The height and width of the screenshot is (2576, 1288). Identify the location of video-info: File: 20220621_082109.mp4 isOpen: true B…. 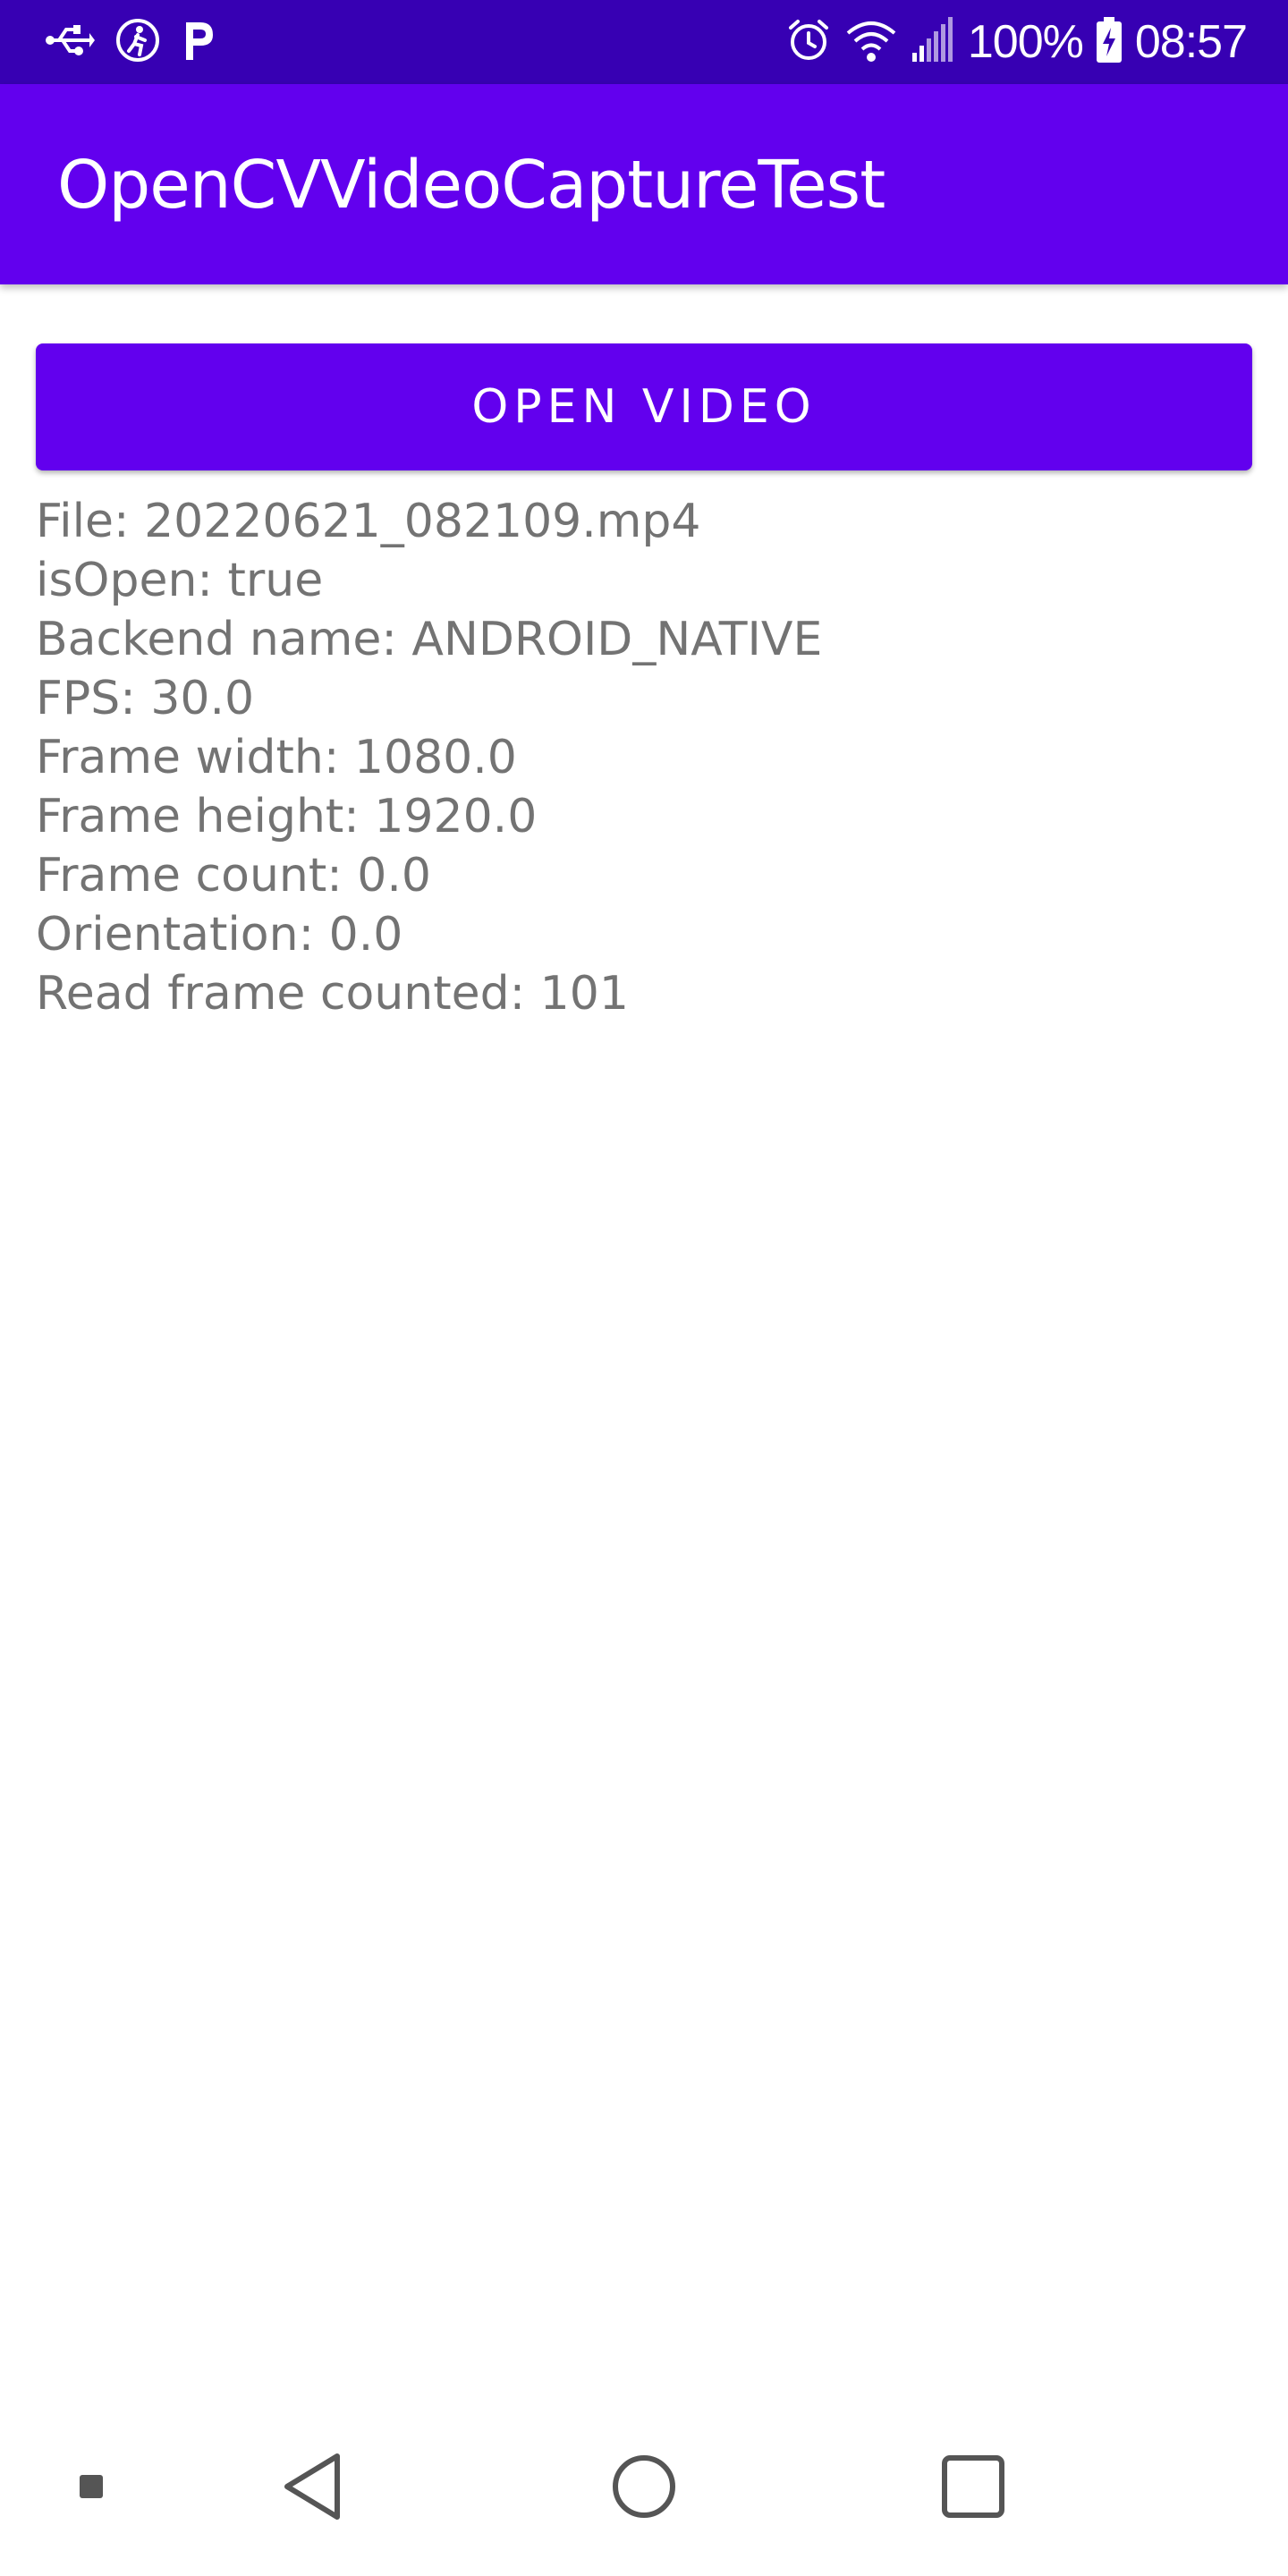
(429, 757).